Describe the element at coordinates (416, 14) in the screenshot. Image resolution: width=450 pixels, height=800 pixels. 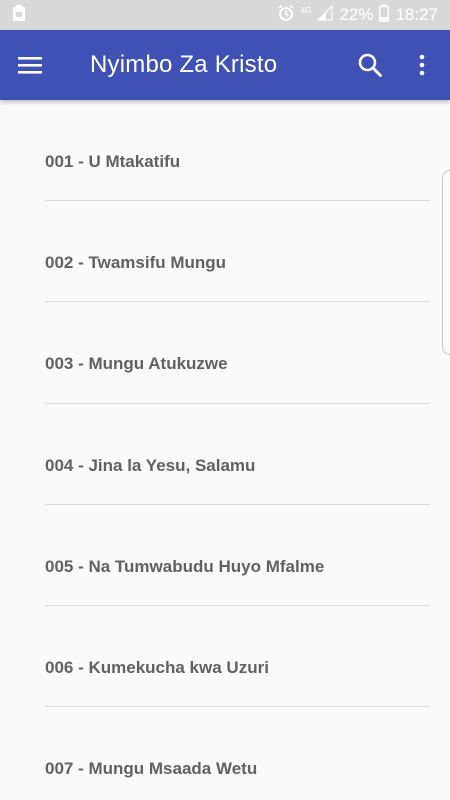
I see `status-time: 18:27` at that location.